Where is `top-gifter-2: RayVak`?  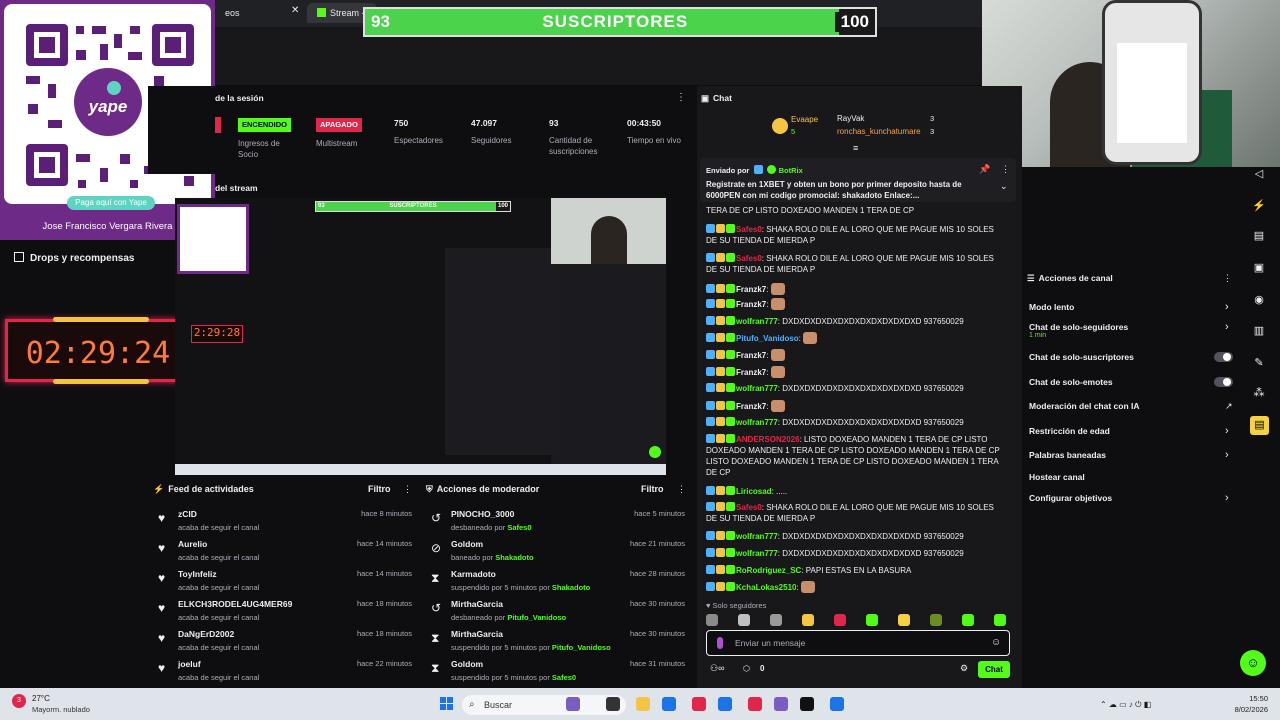 top-gifter-2: RayVak is located at coordinates (850, 118).